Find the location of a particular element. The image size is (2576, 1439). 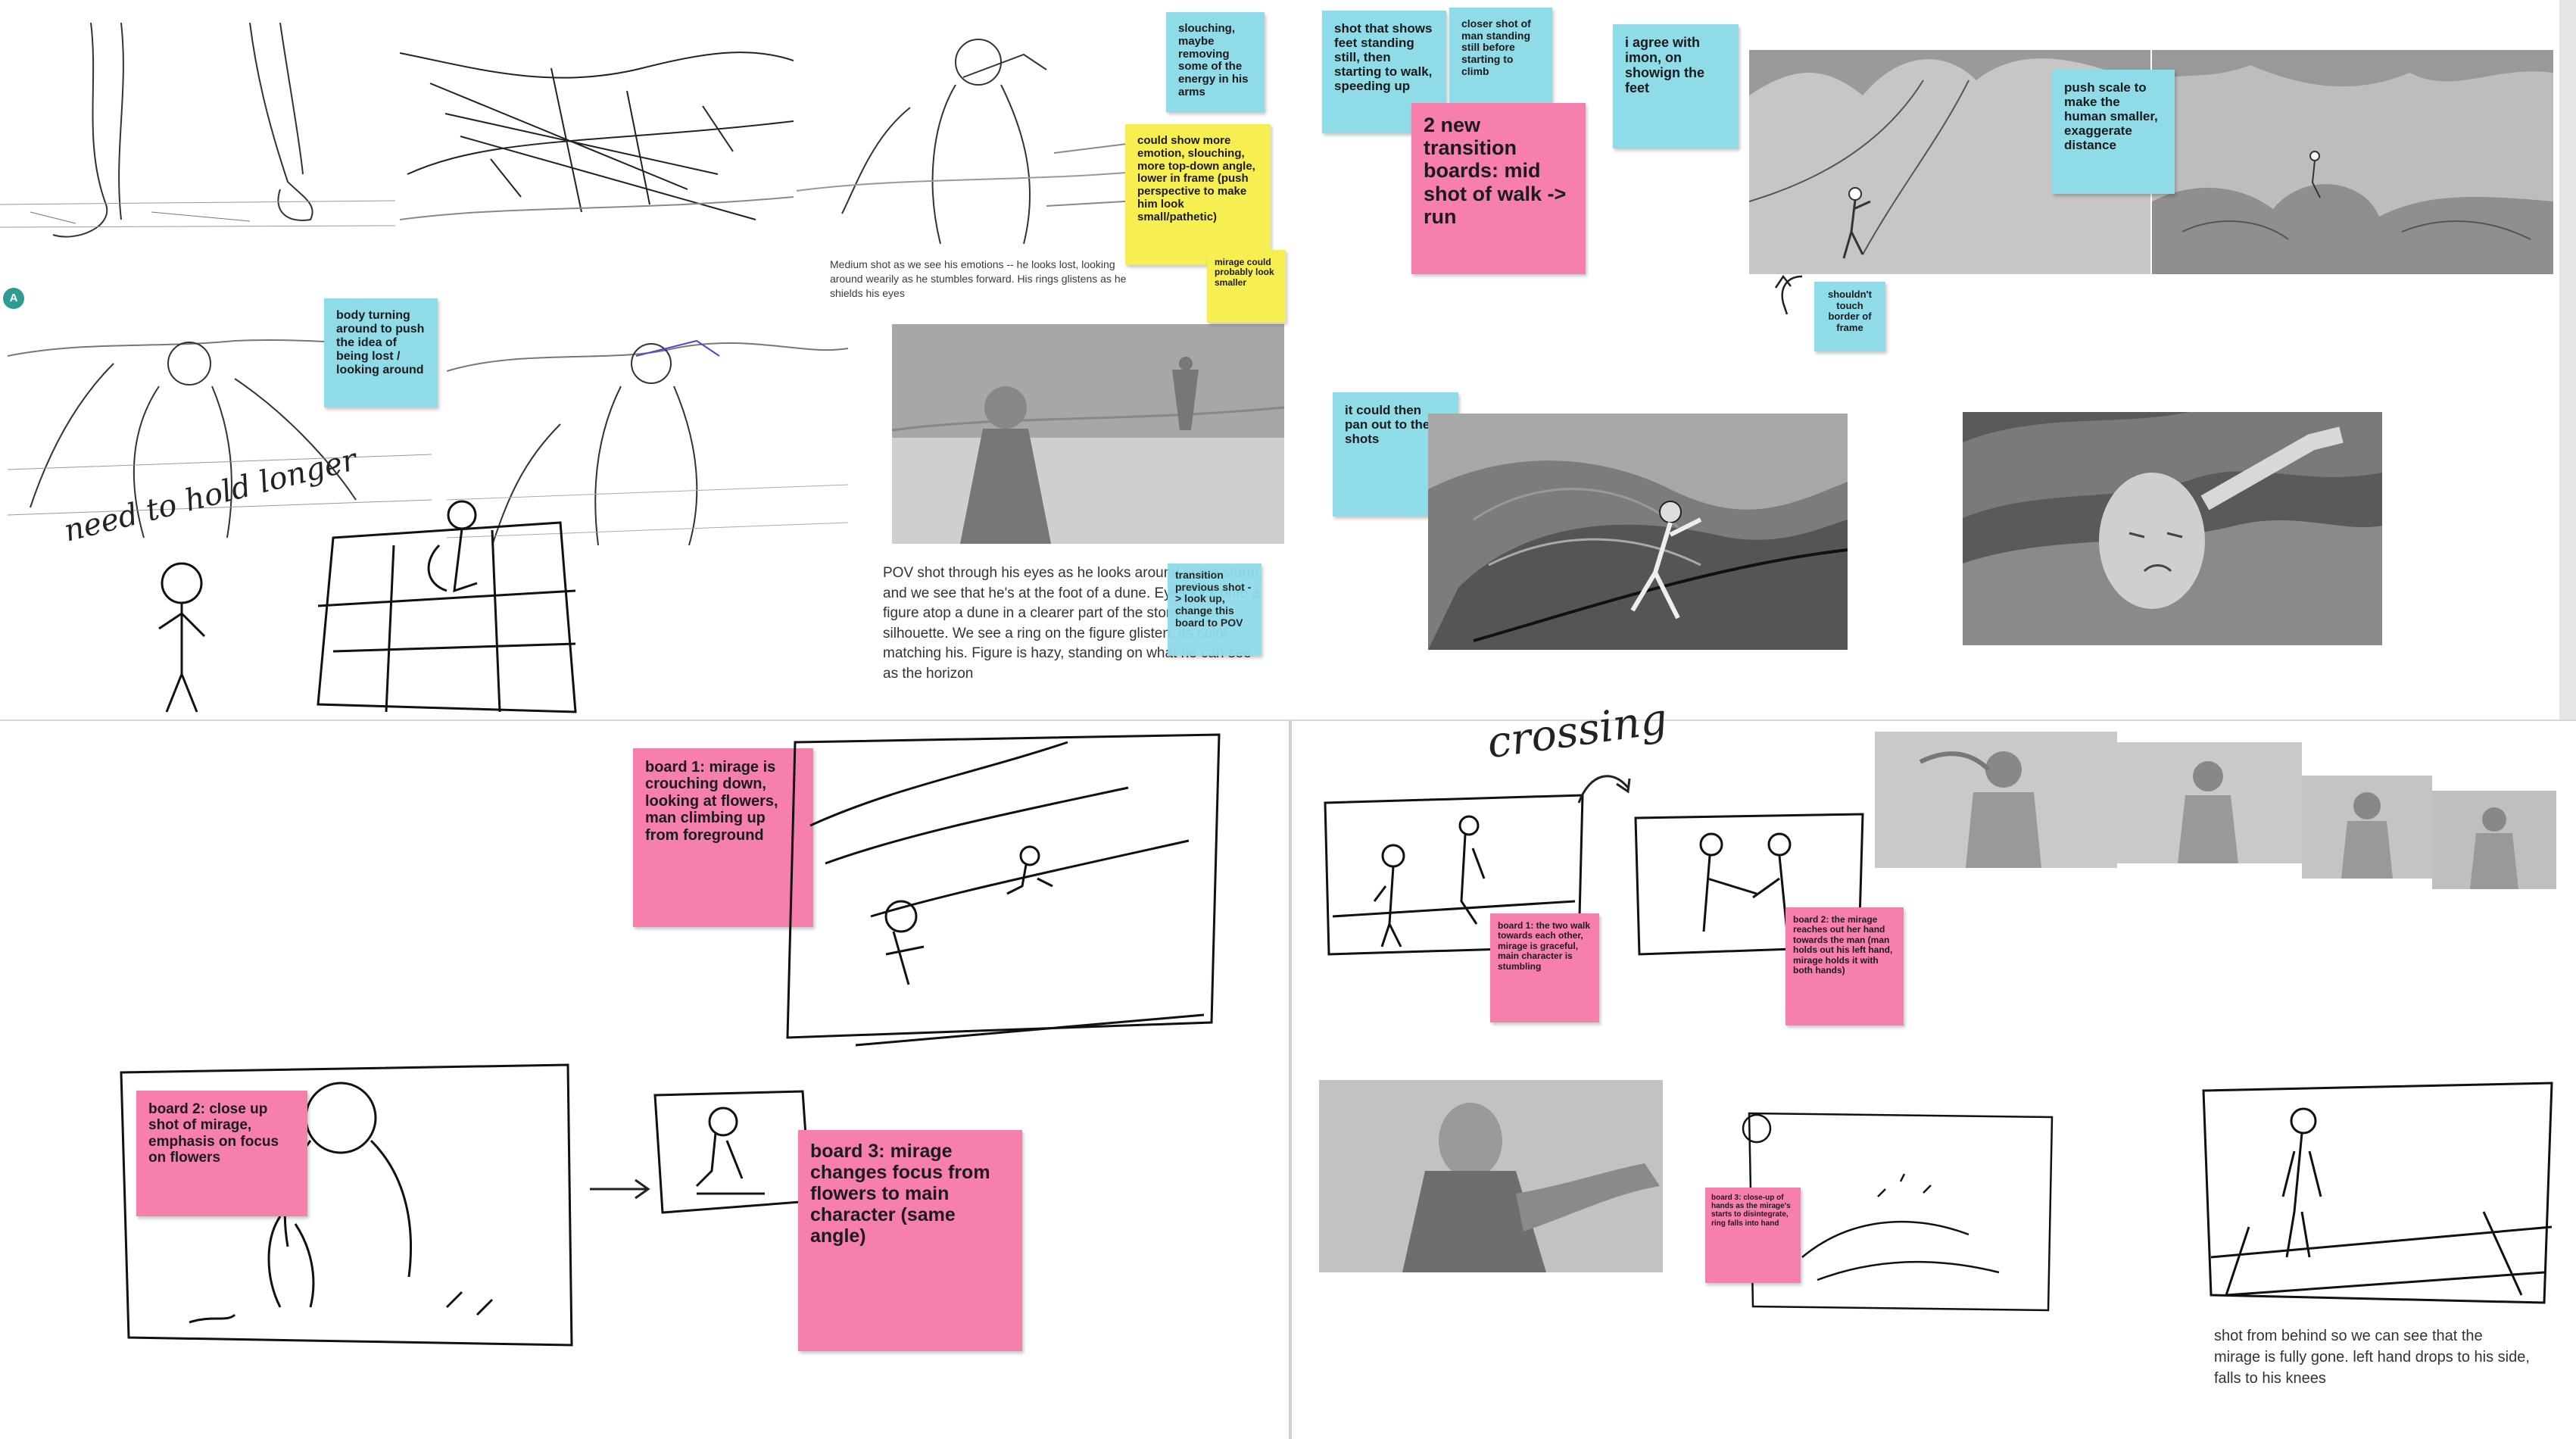

arrow-border-note is located at coordinates (1788, 295).